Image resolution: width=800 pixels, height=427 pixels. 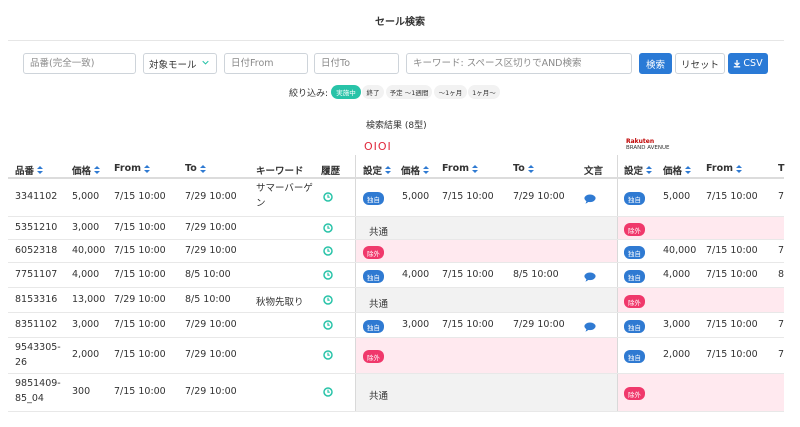 I want to click on column-header-label: 価格, so click(x=673, y=171).